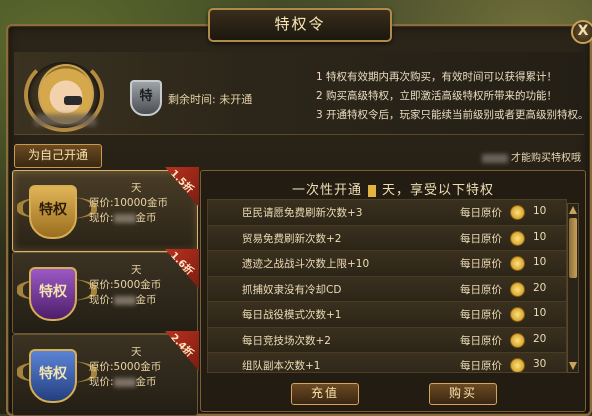 This screenshot has height=416, width=592. What do you see at coordinates (387, 238) in the screenshot?
I see `list-item: 贸易免费刷新次数+2 每日原价 10` at bounding box center [387, 238].